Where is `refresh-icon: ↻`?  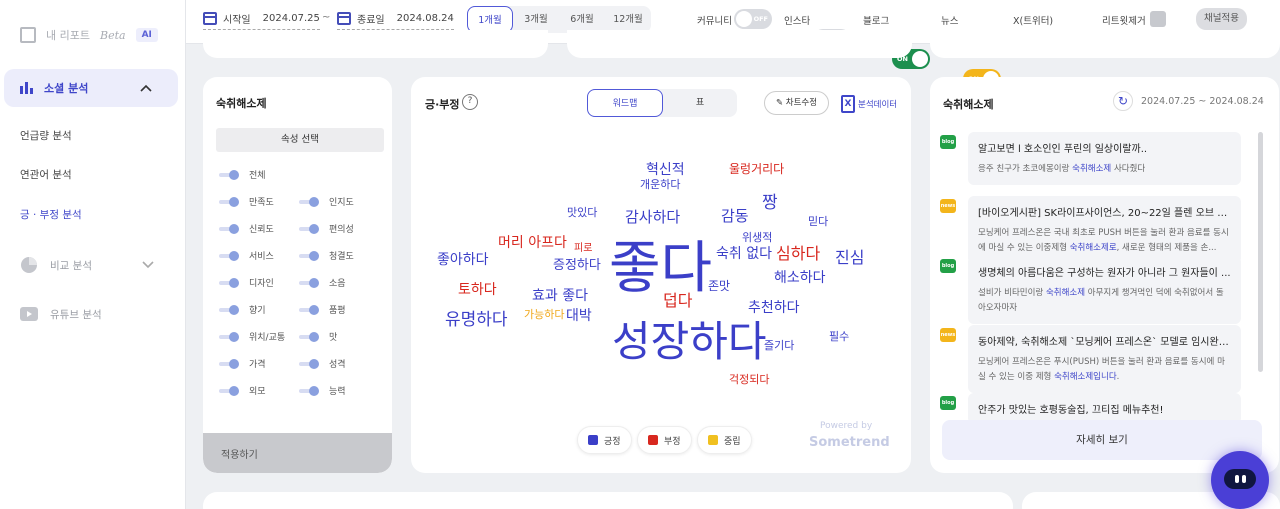
refresh-icon: ↻ is located at coordinates (1123, 101).